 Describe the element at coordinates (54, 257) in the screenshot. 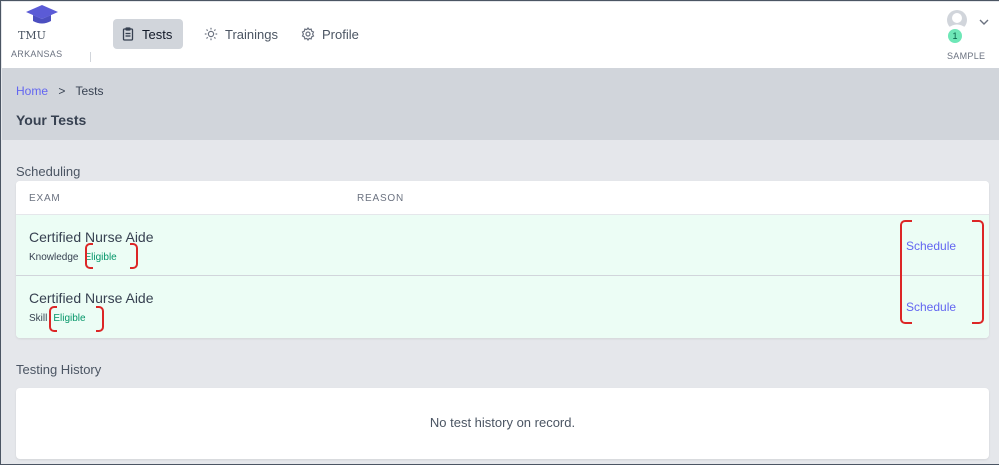

I see `exam-type: Knowledge` at that location.